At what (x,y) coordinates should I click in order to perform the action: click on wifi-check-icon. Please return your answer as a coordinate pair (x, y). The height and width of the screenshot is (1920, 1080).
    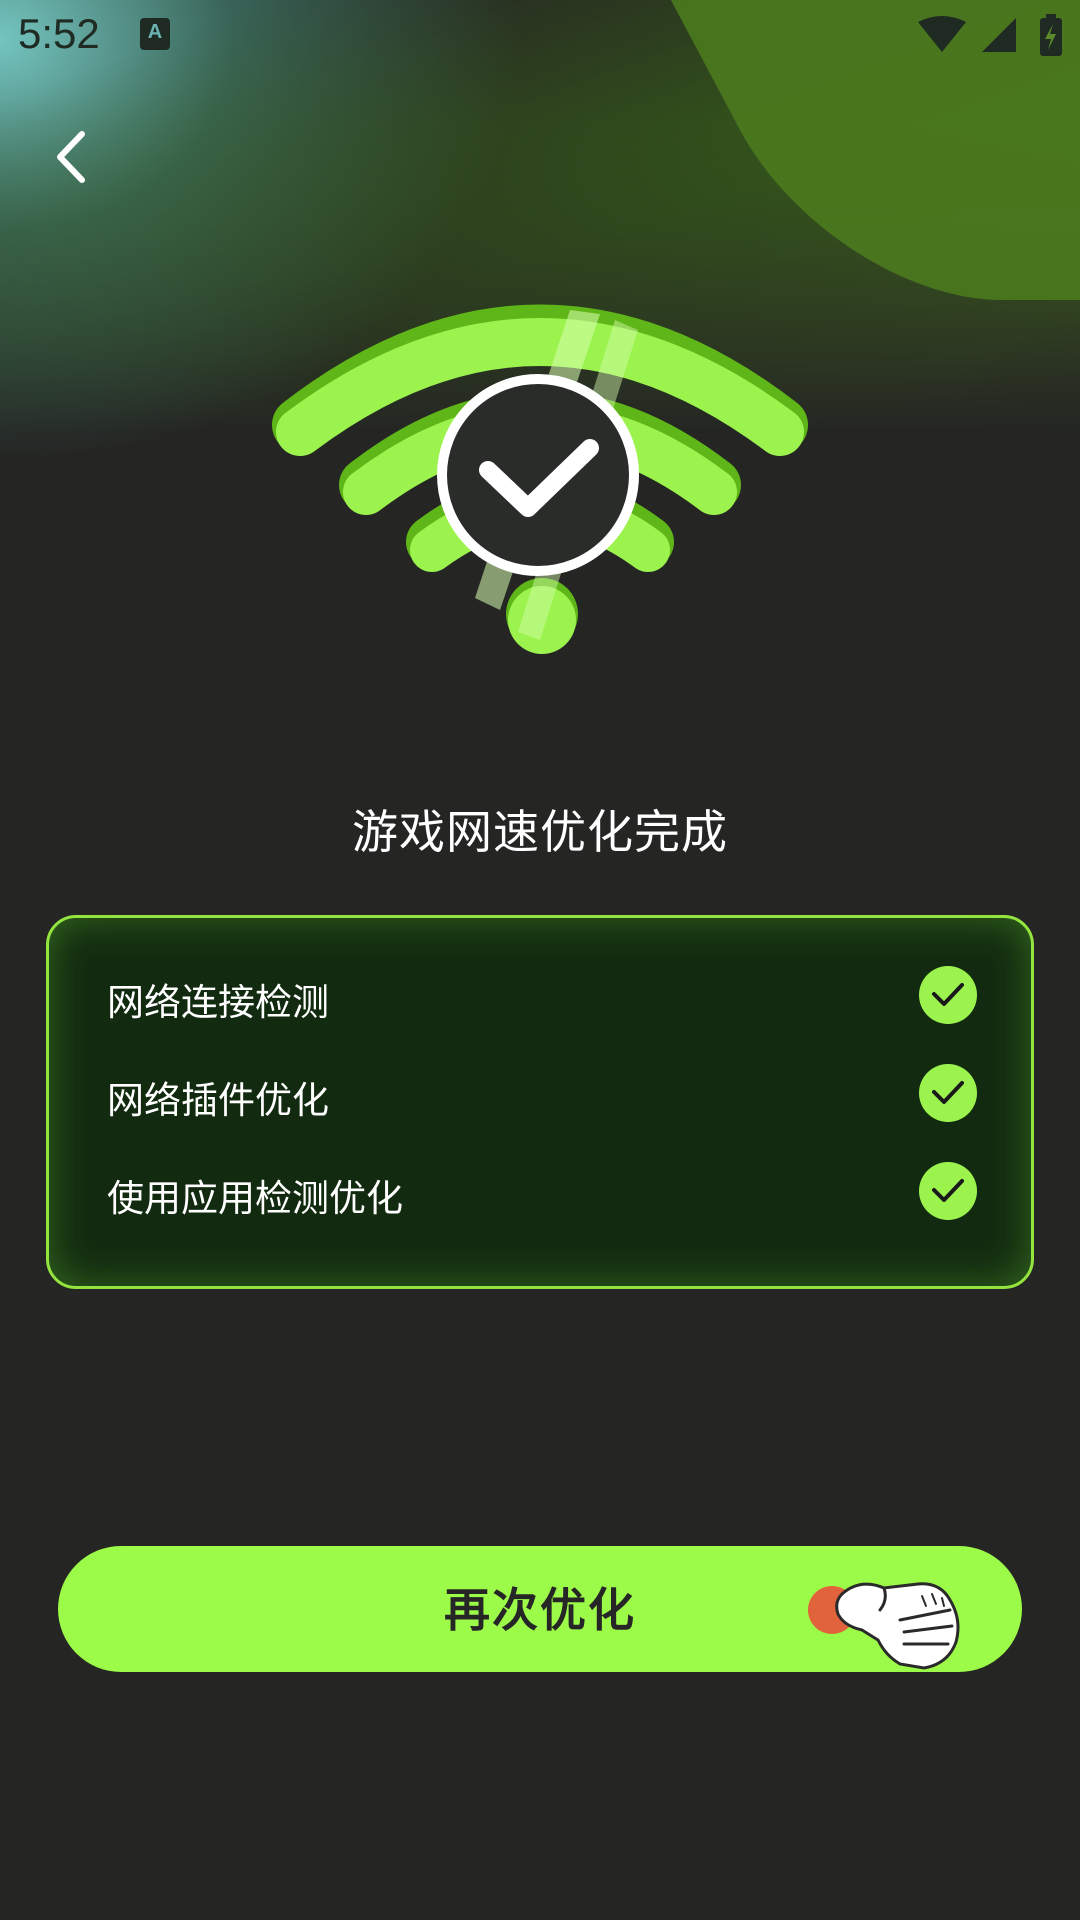
    Looking at the image, I should click on (540, 480).